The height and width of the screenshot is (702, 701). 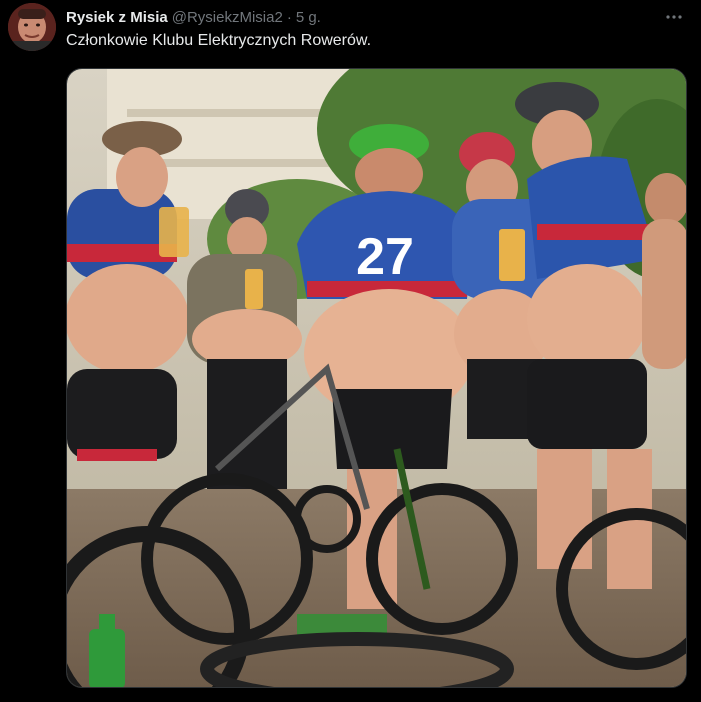 What do you see at coordinates (308, 17) in the screenshot?
I see `tweet-timestamp: 5 g.` at bounding box center [308, 17].